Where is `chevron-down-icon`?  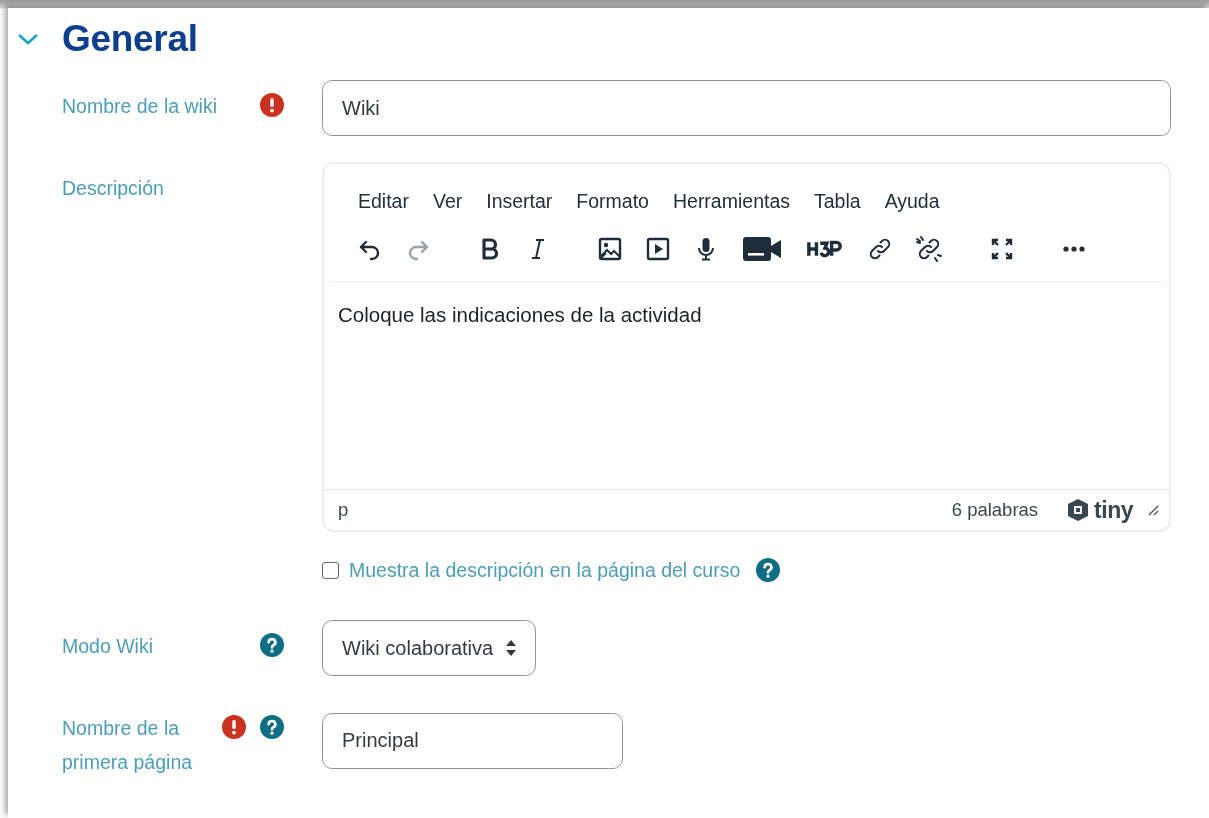 chevron-down-icon is located at coordinates (28, 39).